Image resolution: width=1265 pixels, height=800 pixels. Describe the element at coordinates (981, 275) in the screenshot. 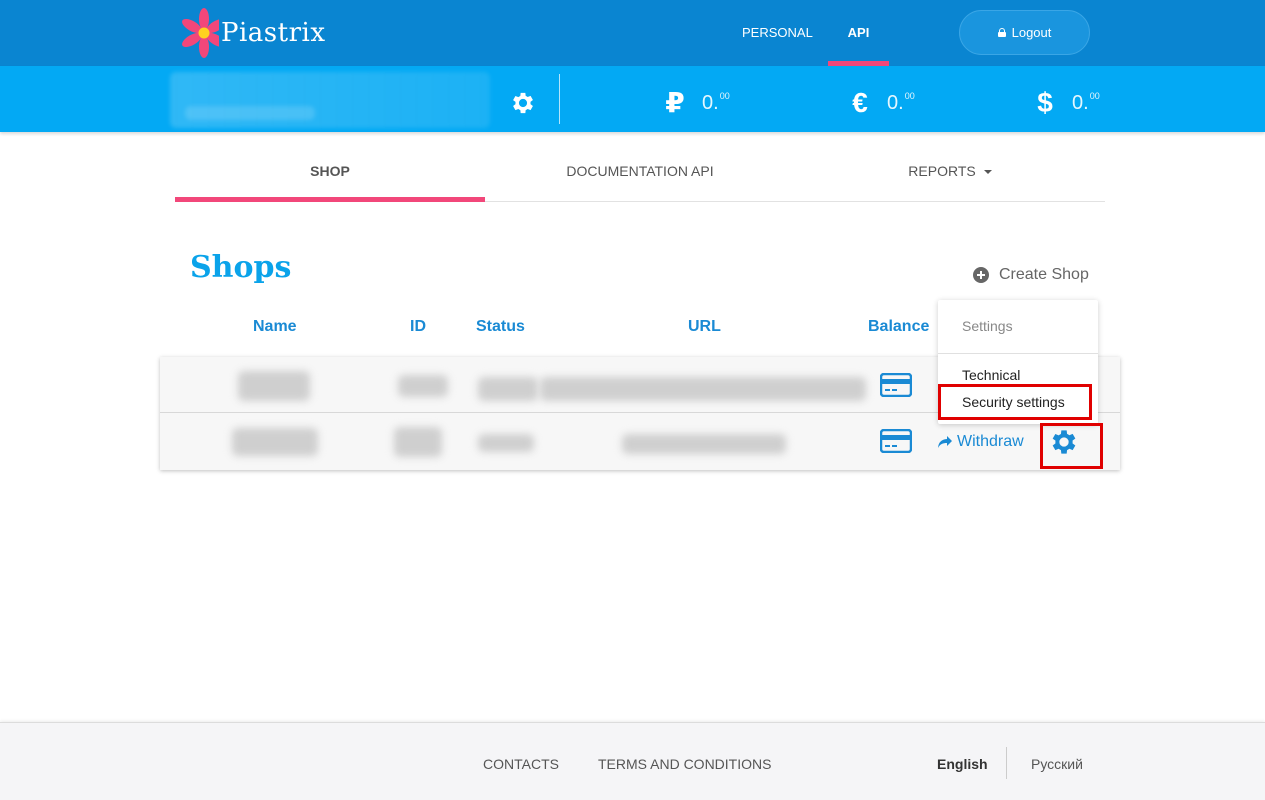

I see `plus-circle-icon` at that location.